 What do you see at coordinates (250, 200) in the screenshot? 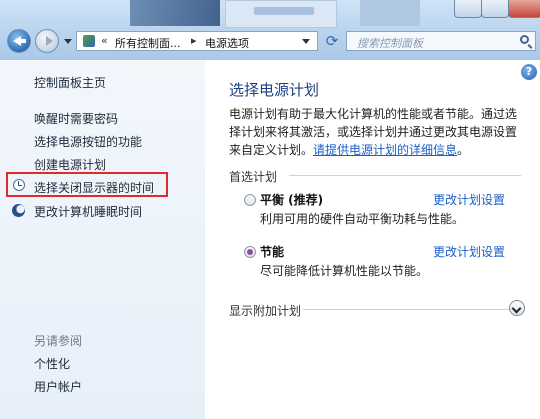
I see `radio-balanced` at bounding box center [250, 200].